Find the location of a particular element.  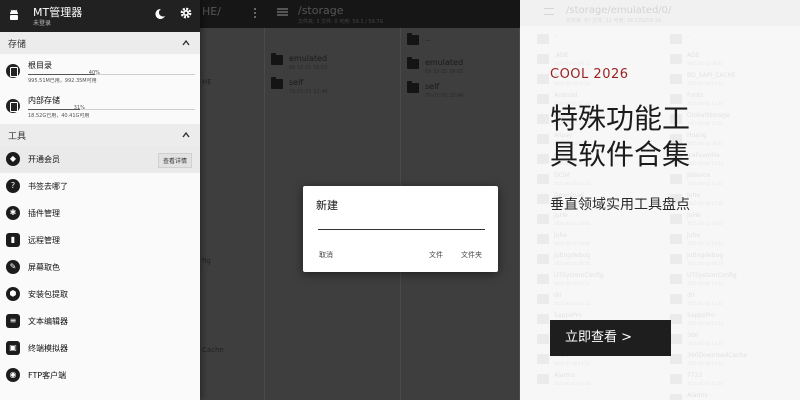

diamond-icon-glyph: ◆ is located at coordinates (13, 158).